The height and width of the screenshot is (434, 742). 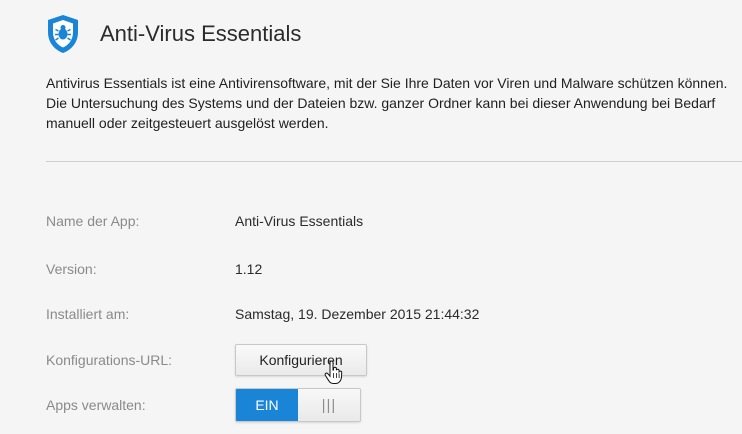 What do you see at coordinates (301, 360) in the screenshot?
I see `configure-button: Konfigurieren` at bounding box center [301, 360].